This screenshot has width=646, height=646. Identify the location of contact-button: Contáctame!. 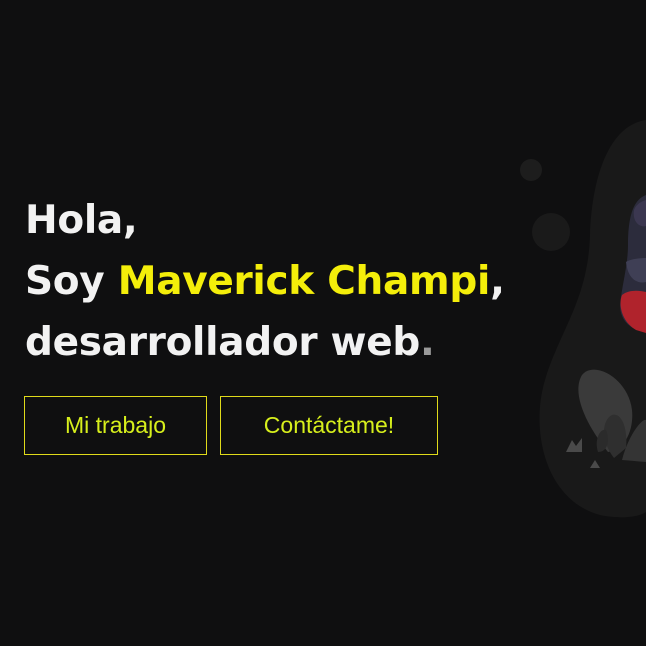
(329, 425).